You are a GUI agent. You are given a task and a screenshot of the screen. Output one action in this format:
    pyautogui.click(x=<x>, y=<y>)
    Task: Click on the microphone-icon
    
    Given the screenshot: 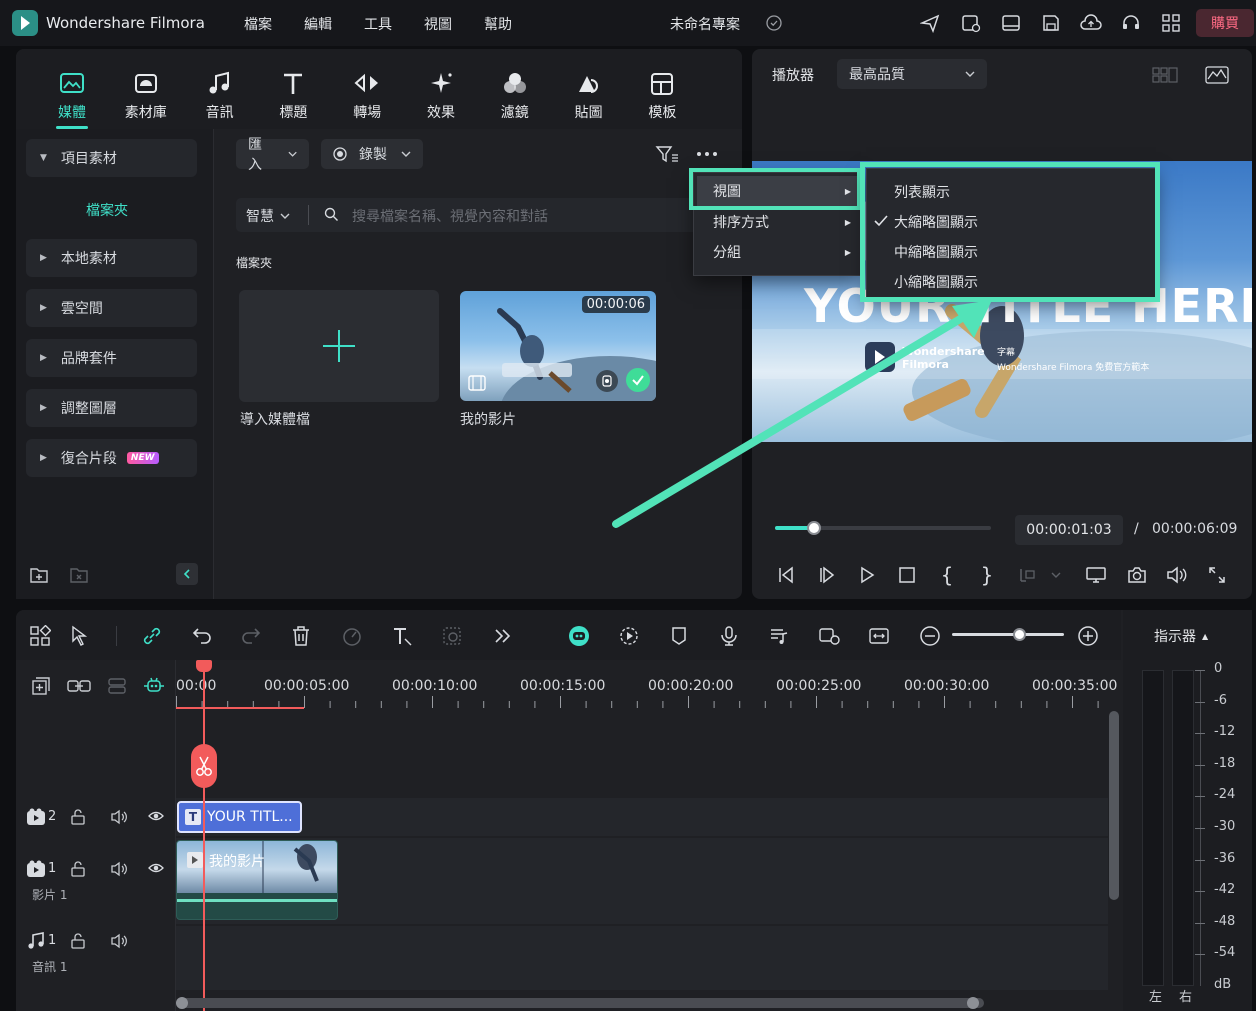 What is the action you would take?
    pyautogui.click(x=729, y=636)
    